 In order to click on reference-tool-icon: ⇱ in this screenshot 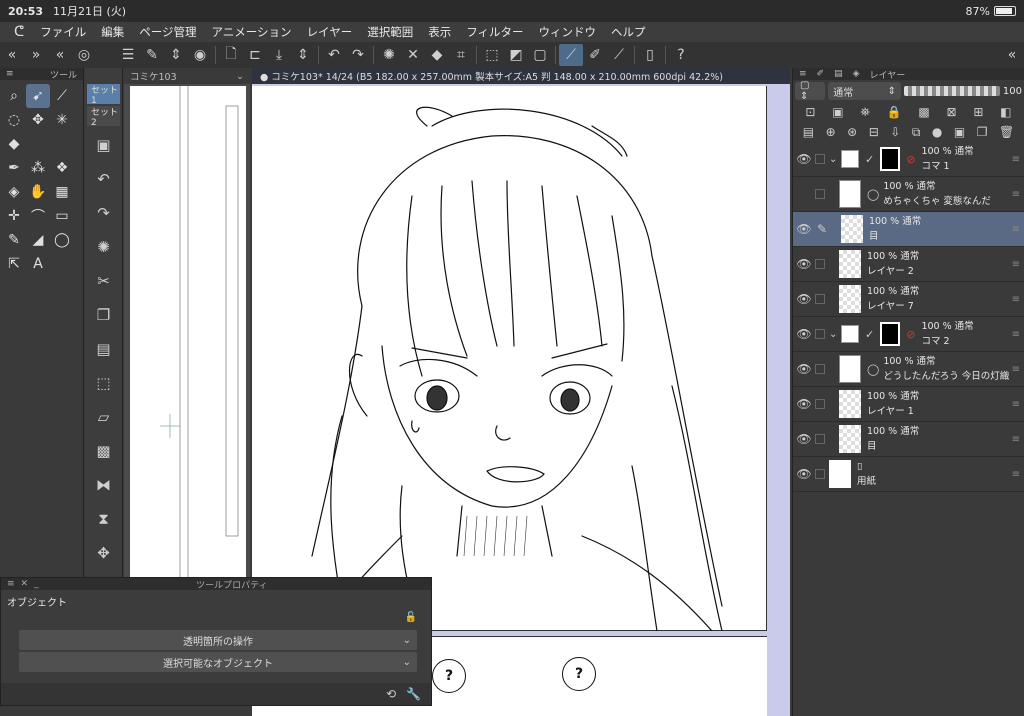, I will do `click(14, 264)`.